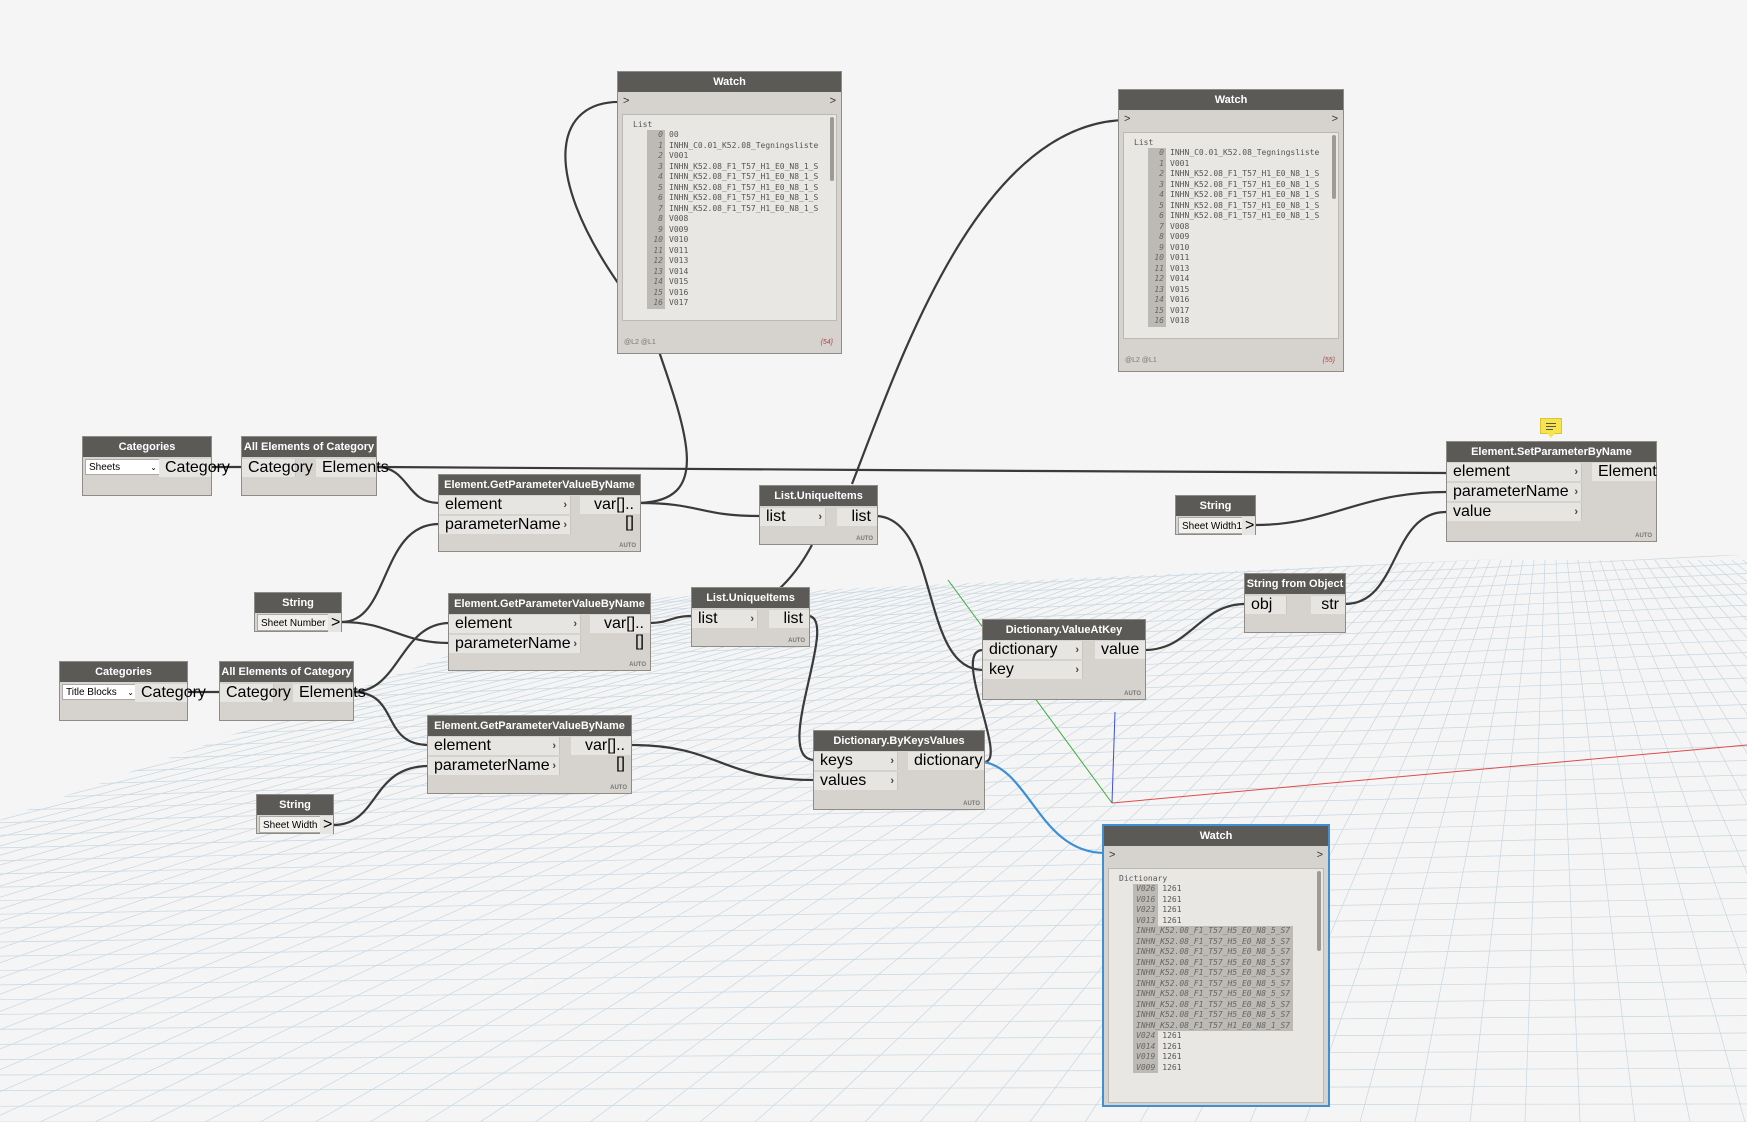 The width and height of the screenshot is (1747, 1122). I want to click on item-value: V015, so click(679, 281).